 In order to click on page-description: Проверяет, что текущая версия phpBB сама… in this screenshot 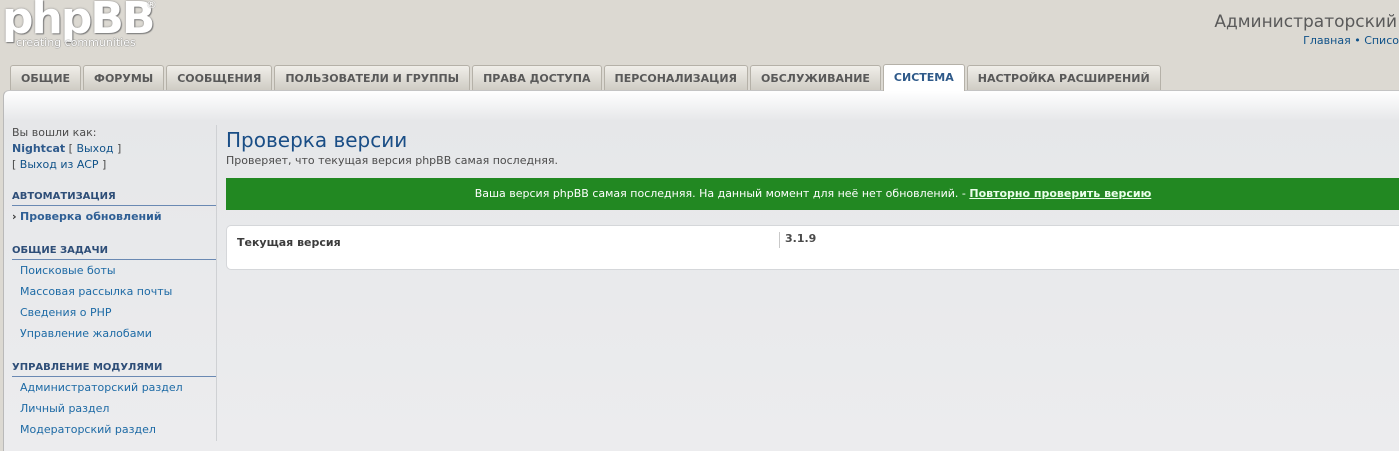, I will do `click(392, 160)`.